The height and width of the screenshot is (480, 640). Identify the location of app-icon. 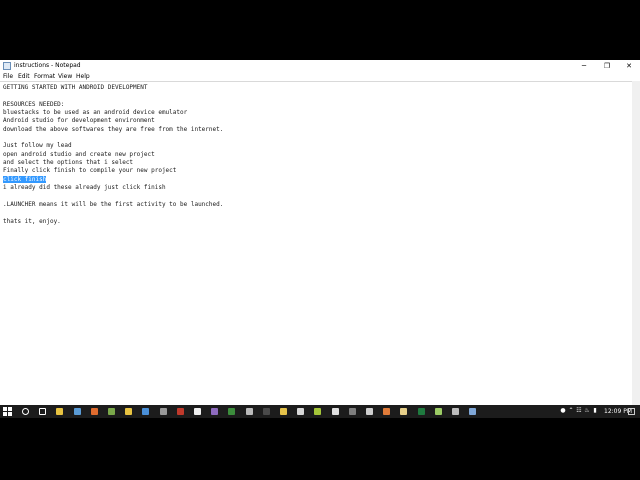
(197, 411).